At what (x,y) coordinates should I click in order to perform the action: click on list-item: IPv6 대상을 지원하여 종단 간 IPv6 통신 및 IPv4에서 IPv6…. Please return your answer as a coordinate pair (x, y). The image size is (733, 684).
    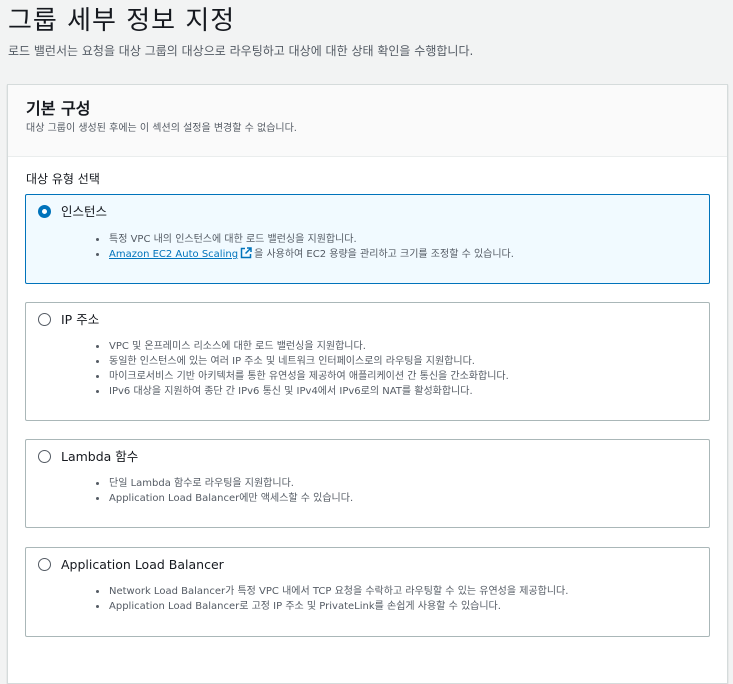
    Looking at the image, I should click on (396, 391).